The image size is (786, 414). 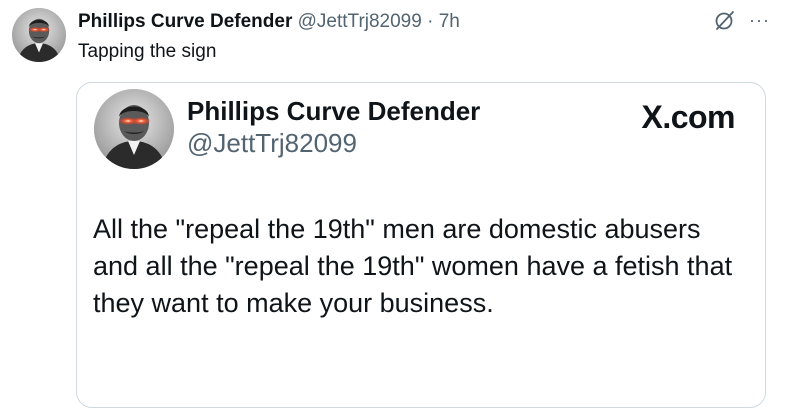 I want to click on card-display-name: Phillips Curve Defender, so click(x=334, y=111).